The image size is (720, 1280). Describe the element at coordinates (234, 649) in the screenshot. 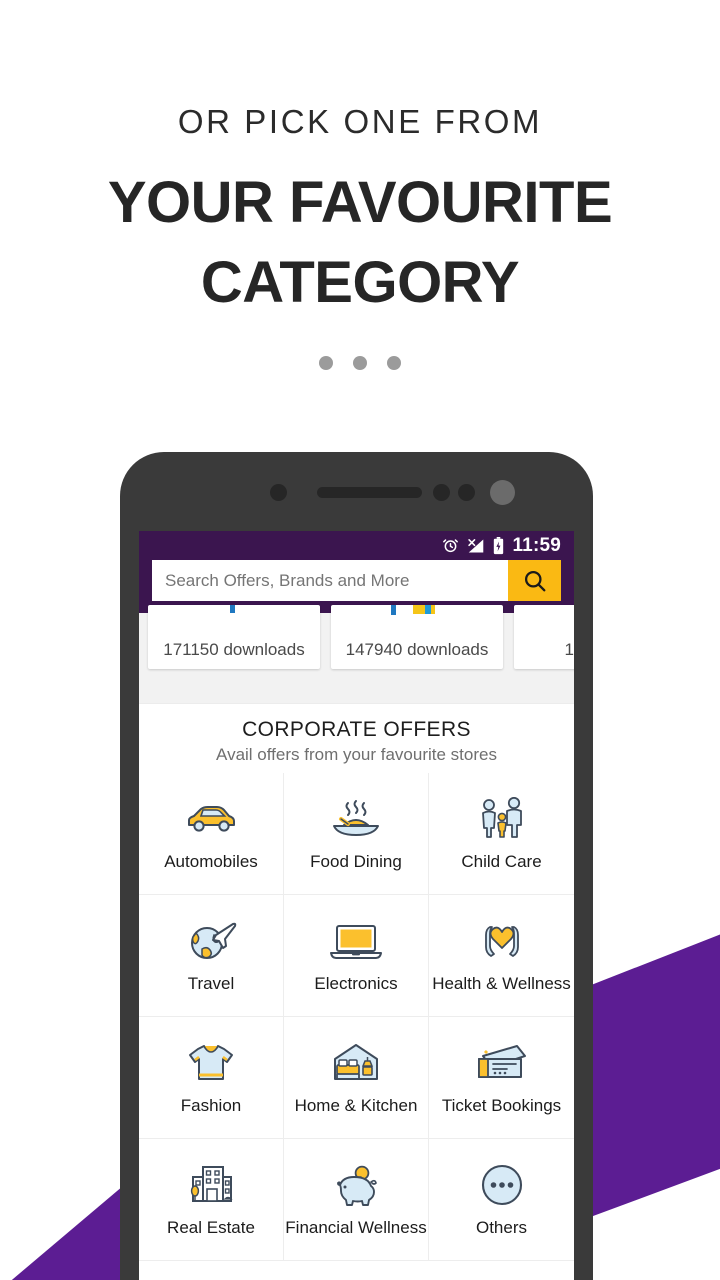

I see `download-count: 171150 downloads` at that location.